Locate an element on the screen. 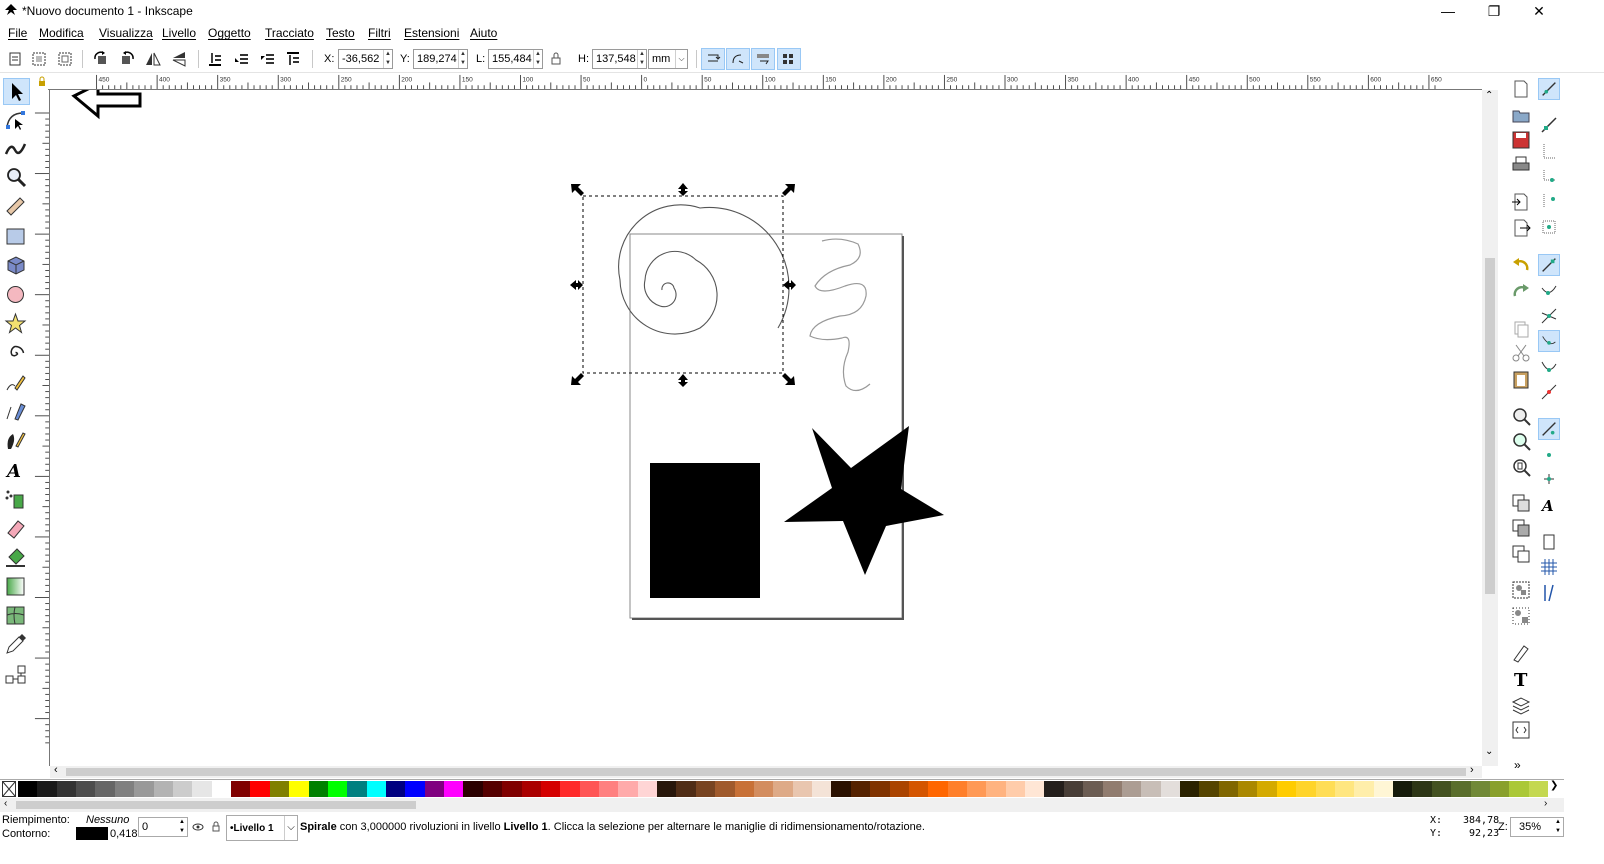 This screenshot has width=1604, height=864. menu-filtri: Filtri is located at coordinates (379, 33).